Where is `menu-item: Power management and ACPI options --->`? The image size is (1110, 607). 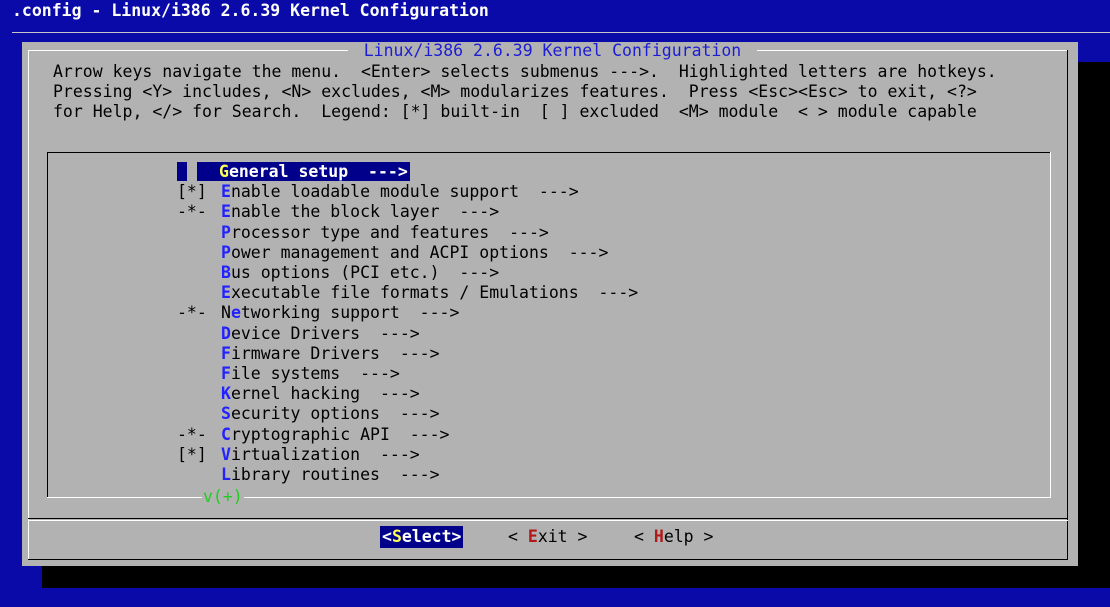 menu-item: Power management and ACPI options ---> is located at coordinates (392, 253).